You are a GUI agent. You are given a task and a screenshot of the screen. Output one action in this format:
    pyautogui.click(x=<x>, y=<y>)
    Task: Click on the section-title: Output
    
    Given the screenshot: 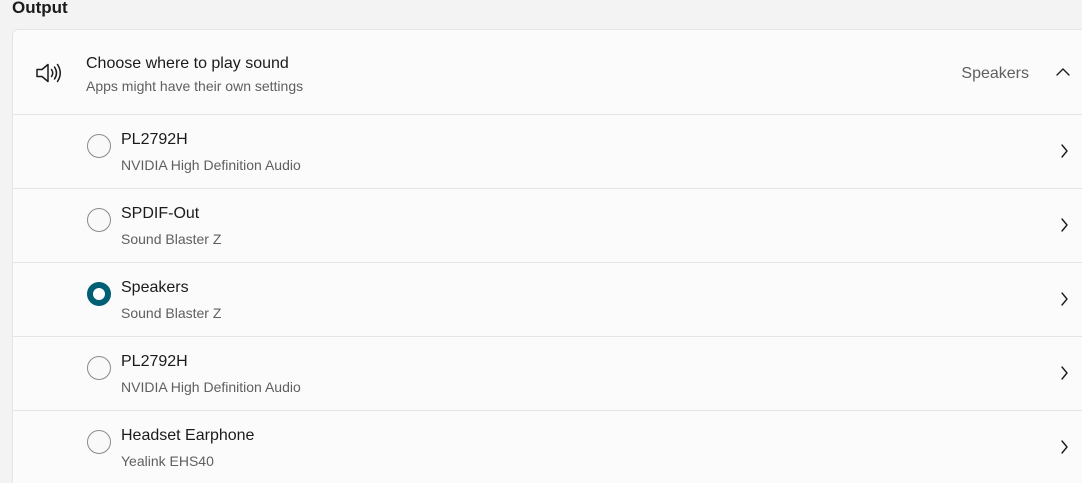 What is the action you would take?
    pyautogui.click(x=40, y=8)
    